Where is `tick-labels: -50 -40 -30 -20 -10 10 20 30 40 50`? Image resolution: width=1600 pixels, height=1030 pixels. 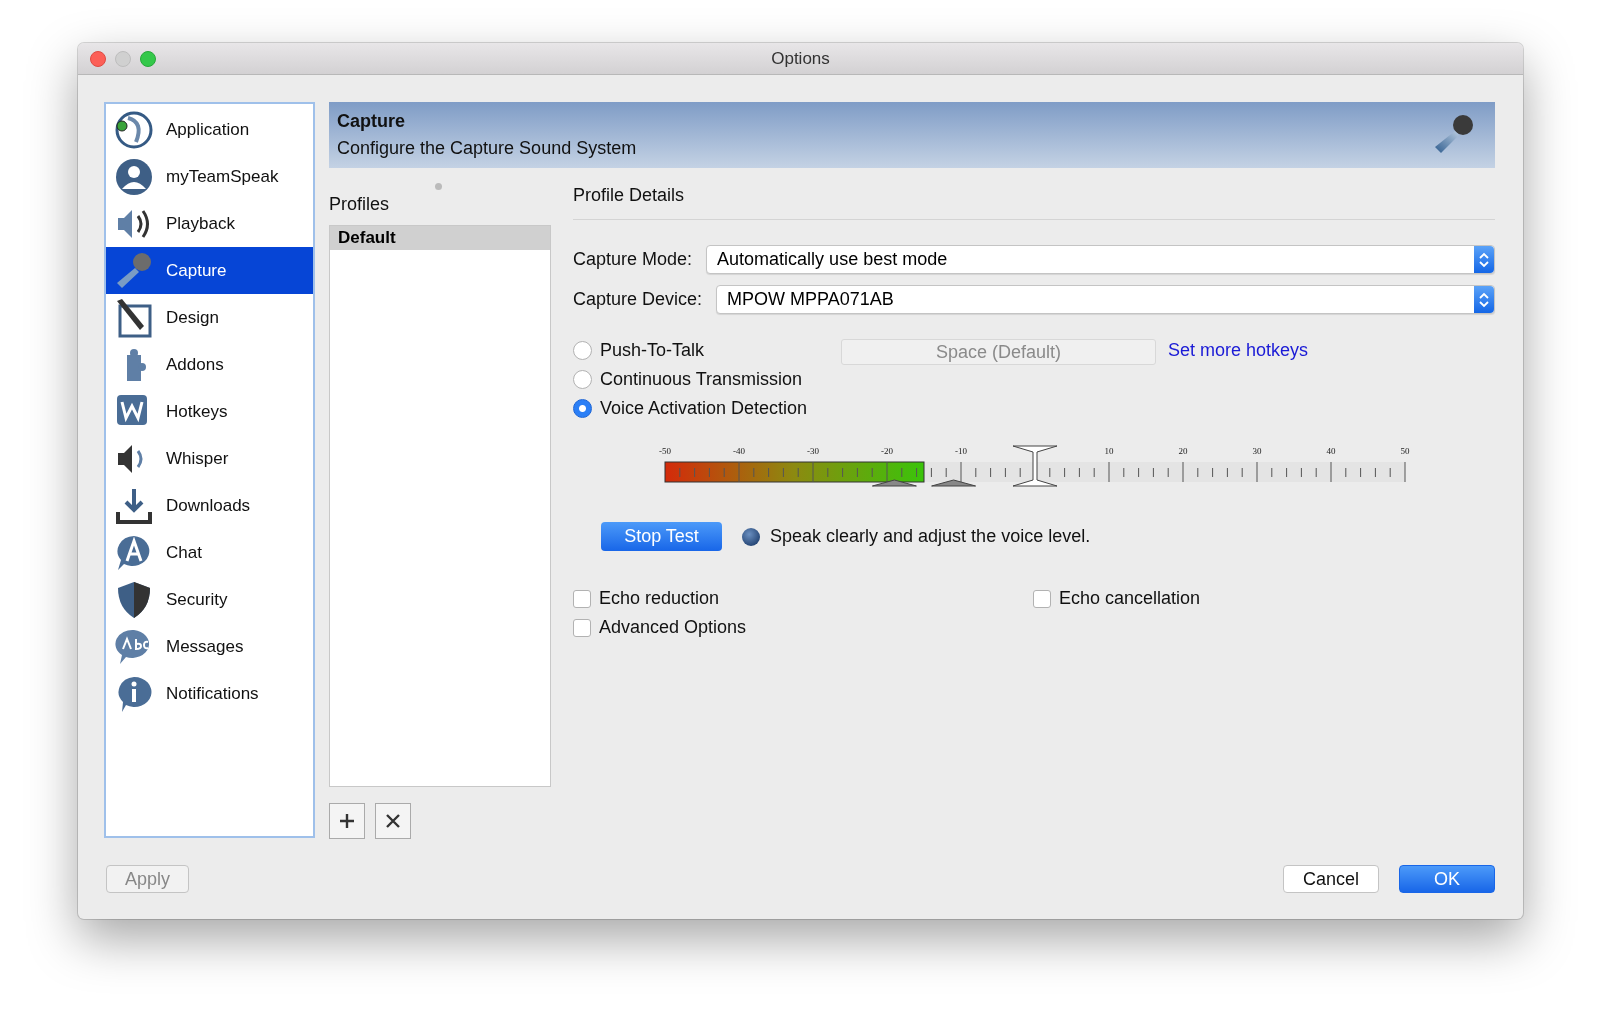 tick-labels: -50 -40 -30 -20 -10 10 20 30 40 50 is located at coordinates (1034, 451).